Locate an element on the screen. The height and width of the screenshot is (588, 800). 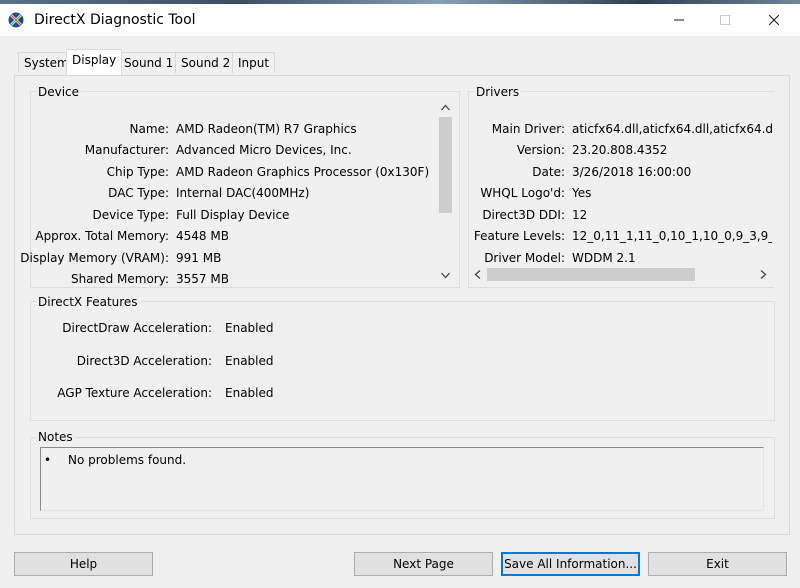
tab-input: Input is located at coordinates (254, 62).